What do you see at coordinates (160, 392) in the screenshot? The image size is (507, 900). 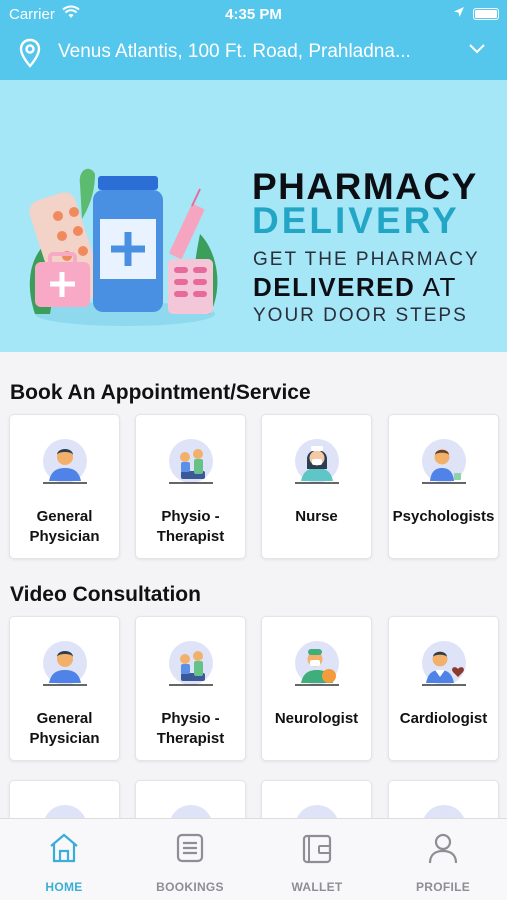 I see `section-title-book: Book An Appointment/Service` at bounding box center [160, 392].